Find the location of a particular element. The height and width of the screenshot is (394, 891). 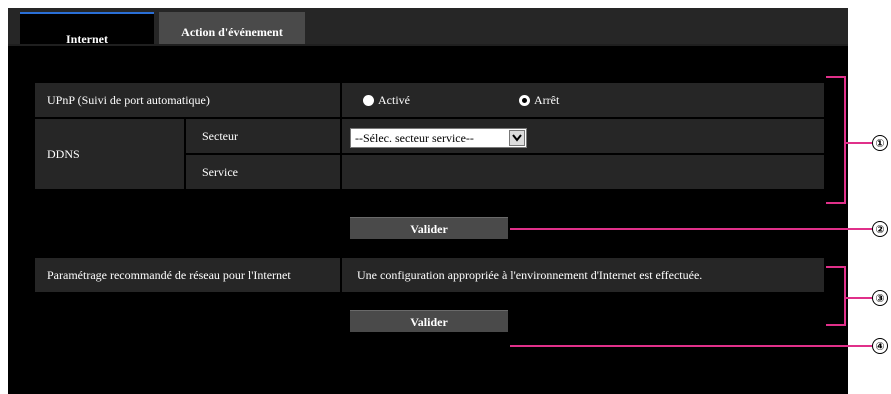

callout-3: ③ is located at coordinates (880, 298).